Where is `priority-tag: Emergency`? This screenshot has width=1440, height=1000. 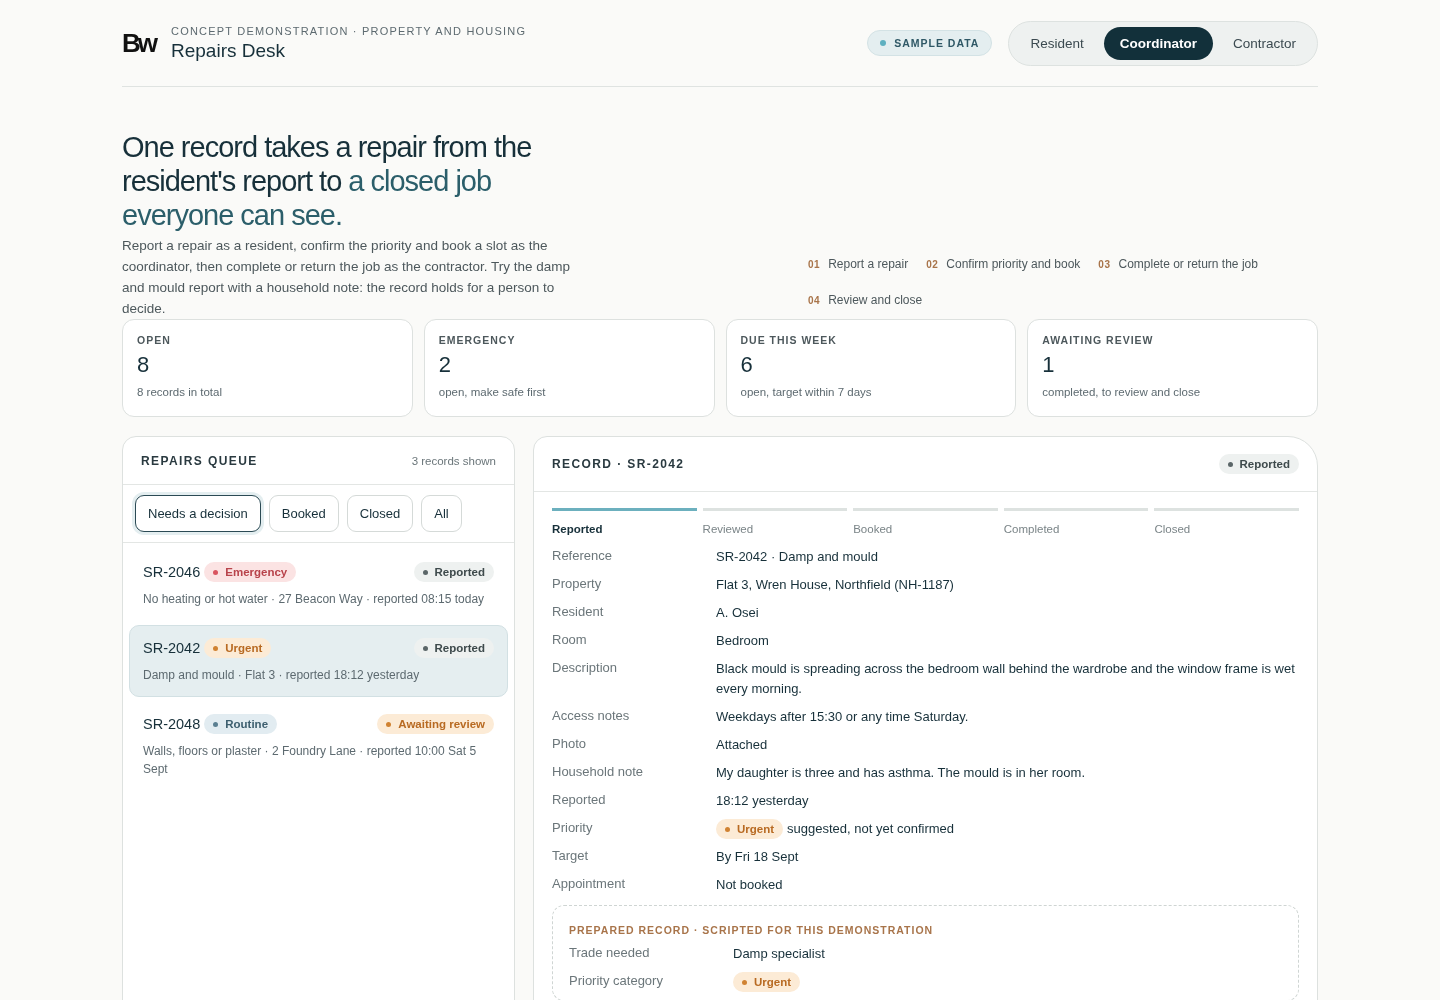 priority-tag: Emergency is located at coordinates (250, 572).